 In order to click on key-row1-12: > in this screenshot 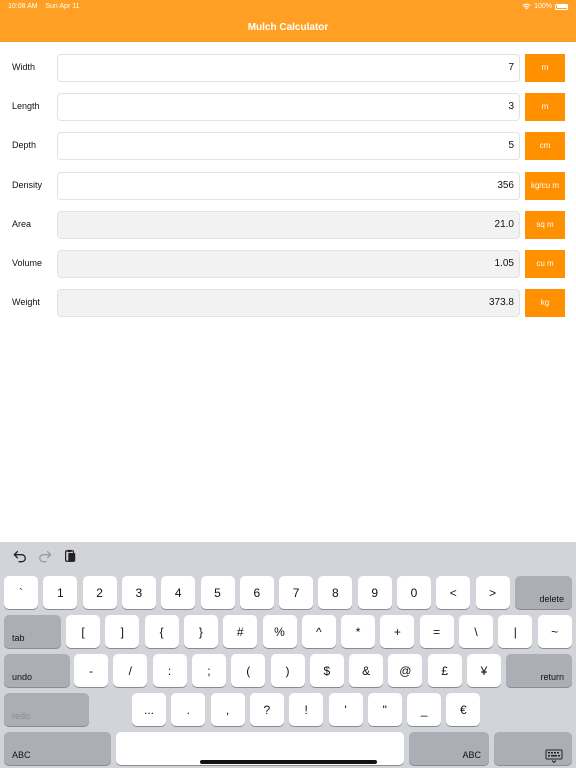, I will do `click(492, 592)`.